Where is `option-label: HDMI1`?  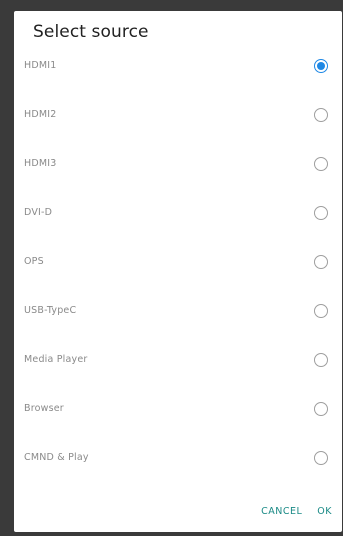
option-label: HDMI1 is located at coordinates (40, 65).